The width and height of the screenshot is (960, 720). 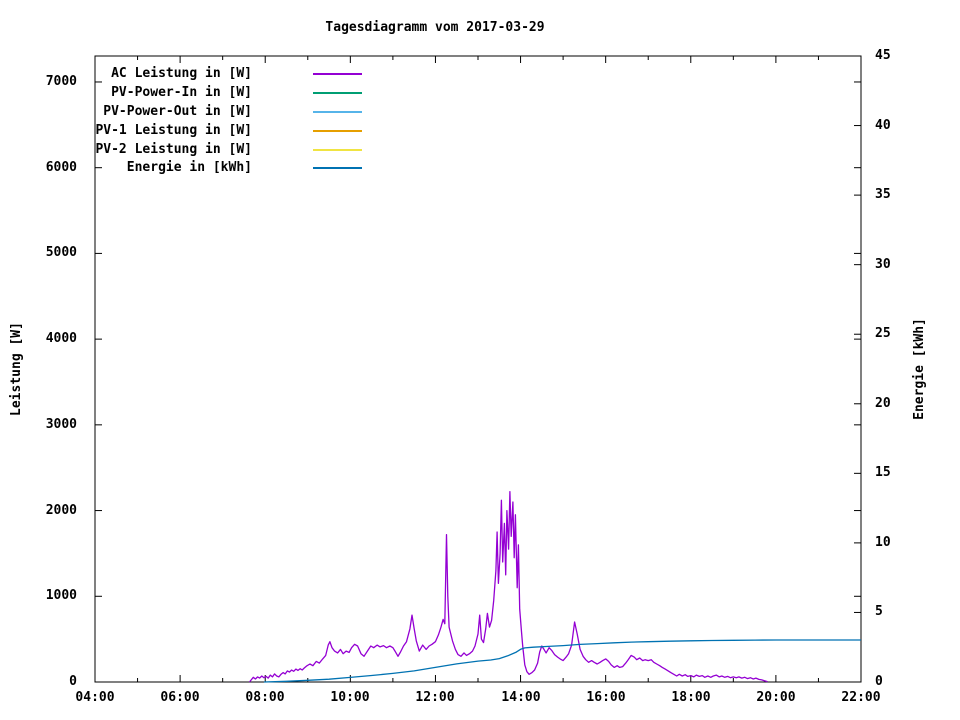 What do you see at coordinates (861, 697) in the screenshot?
I see `xtick-label: 22:00` at bounding box center [861, 697].